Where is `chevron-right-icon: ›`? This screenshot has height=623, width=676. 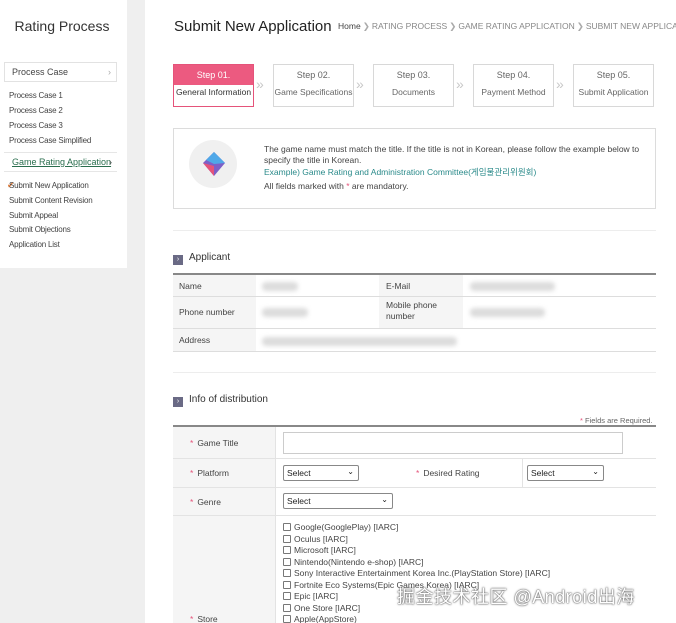
chevron-right-icon: › is located at coordinates (110, 162).